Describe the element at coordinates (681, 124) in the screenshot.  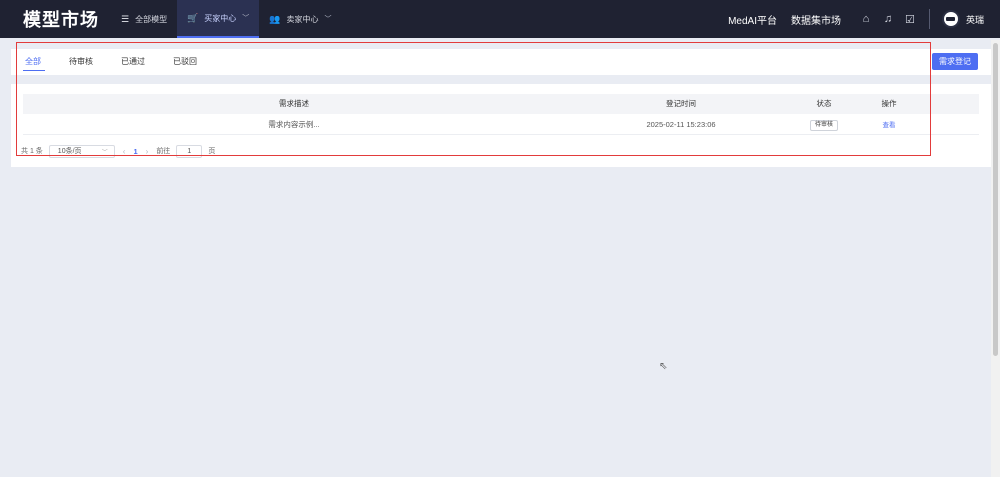
I see `row-time: 2025-02-11 15:23:06` at that location.